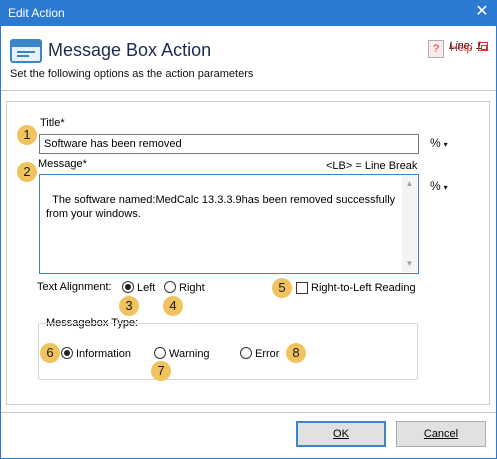 This screenshot has width=497, height=459. What do you see at coordinates (296, 353) in the screenshot?
I see `callout-badge-8: 8` at bounding box center [296, 353].